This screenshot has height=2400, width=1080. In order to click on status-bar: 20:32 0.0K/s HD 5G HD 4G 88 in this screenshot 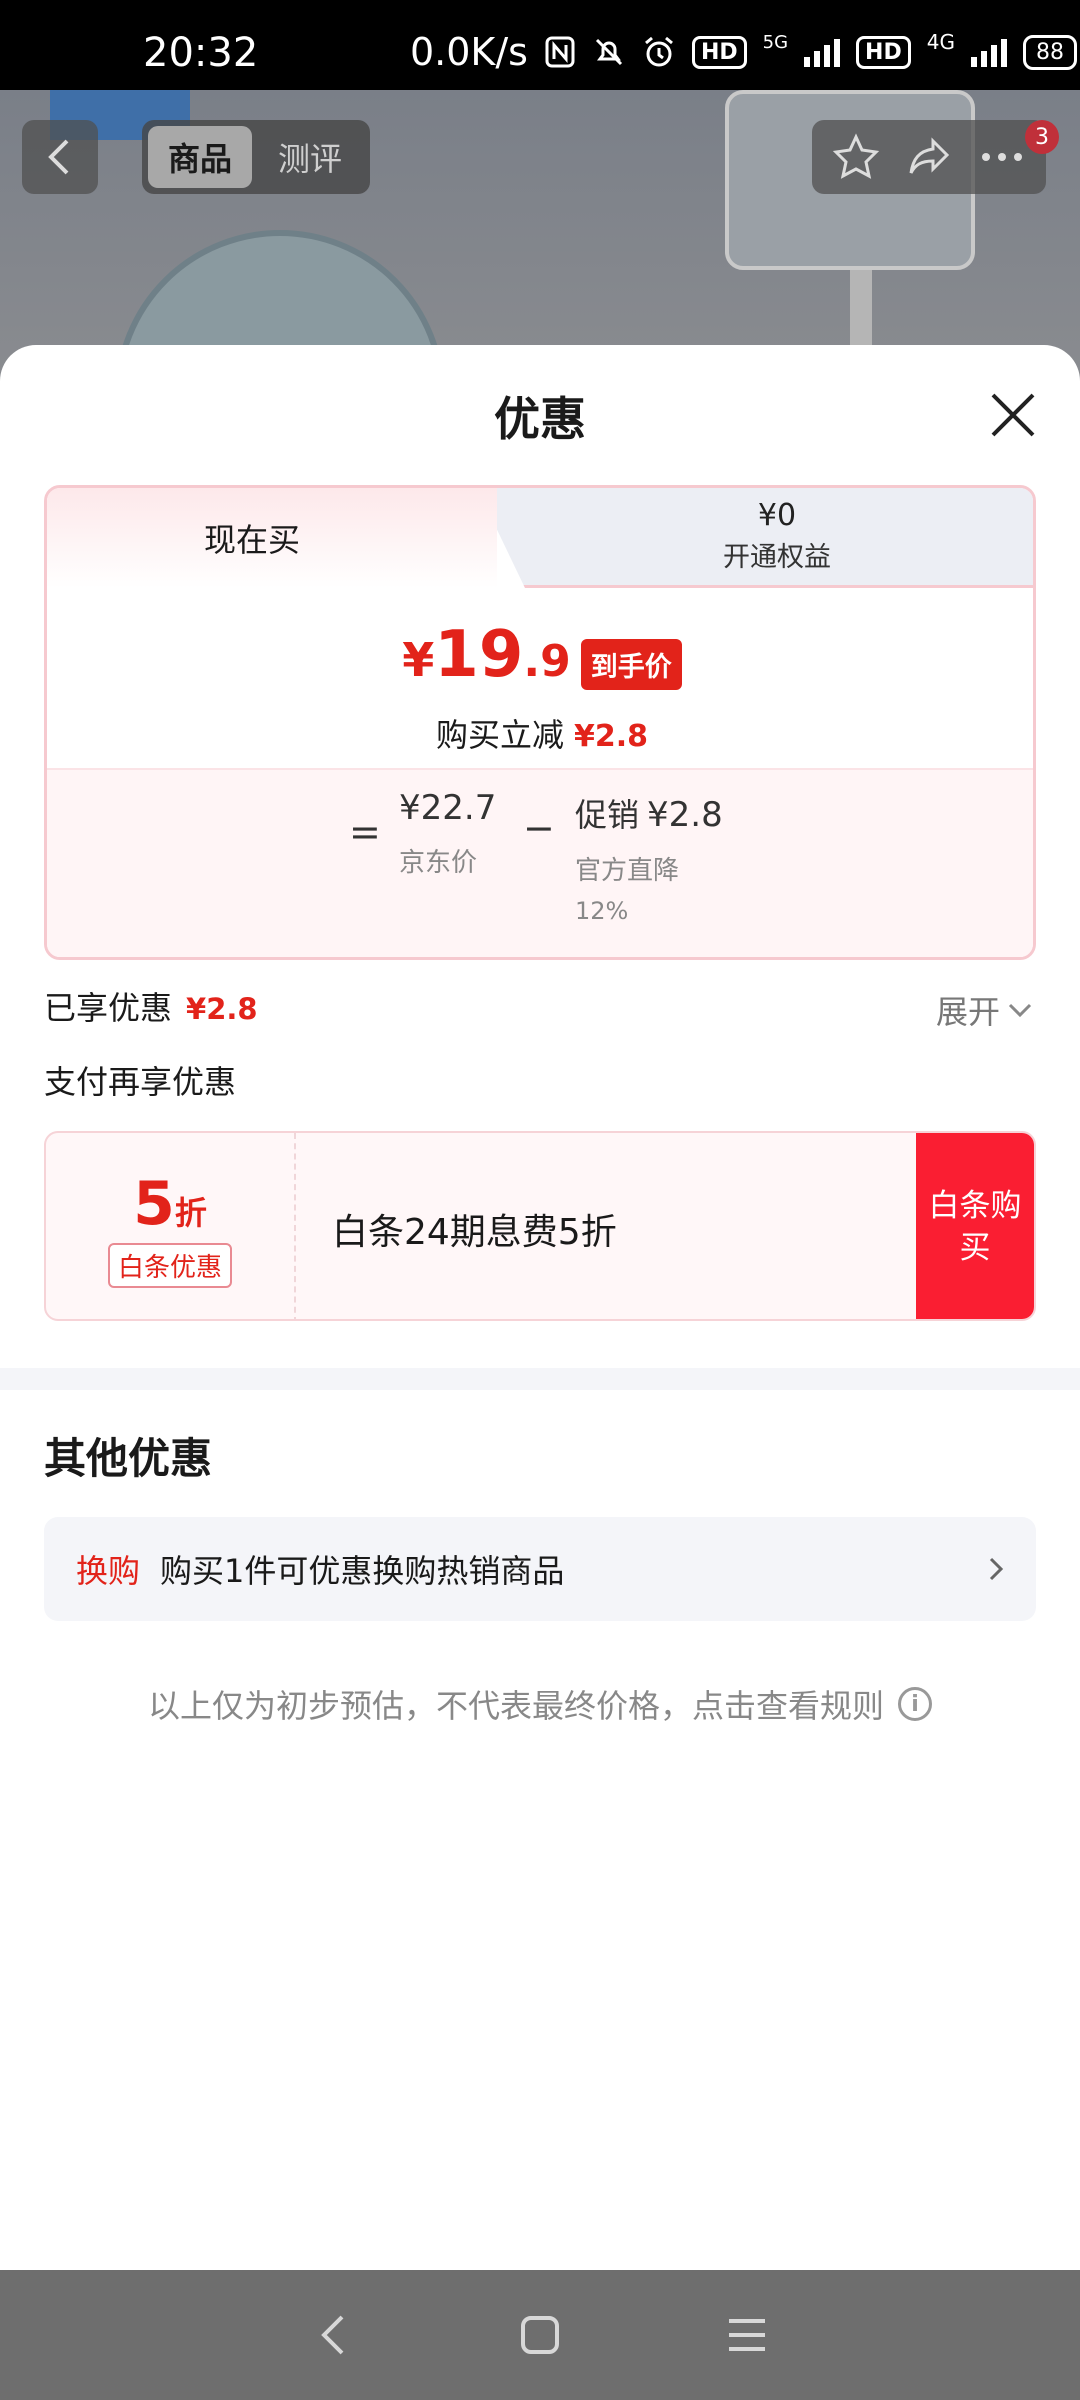, I will do `click(540, 45)`.